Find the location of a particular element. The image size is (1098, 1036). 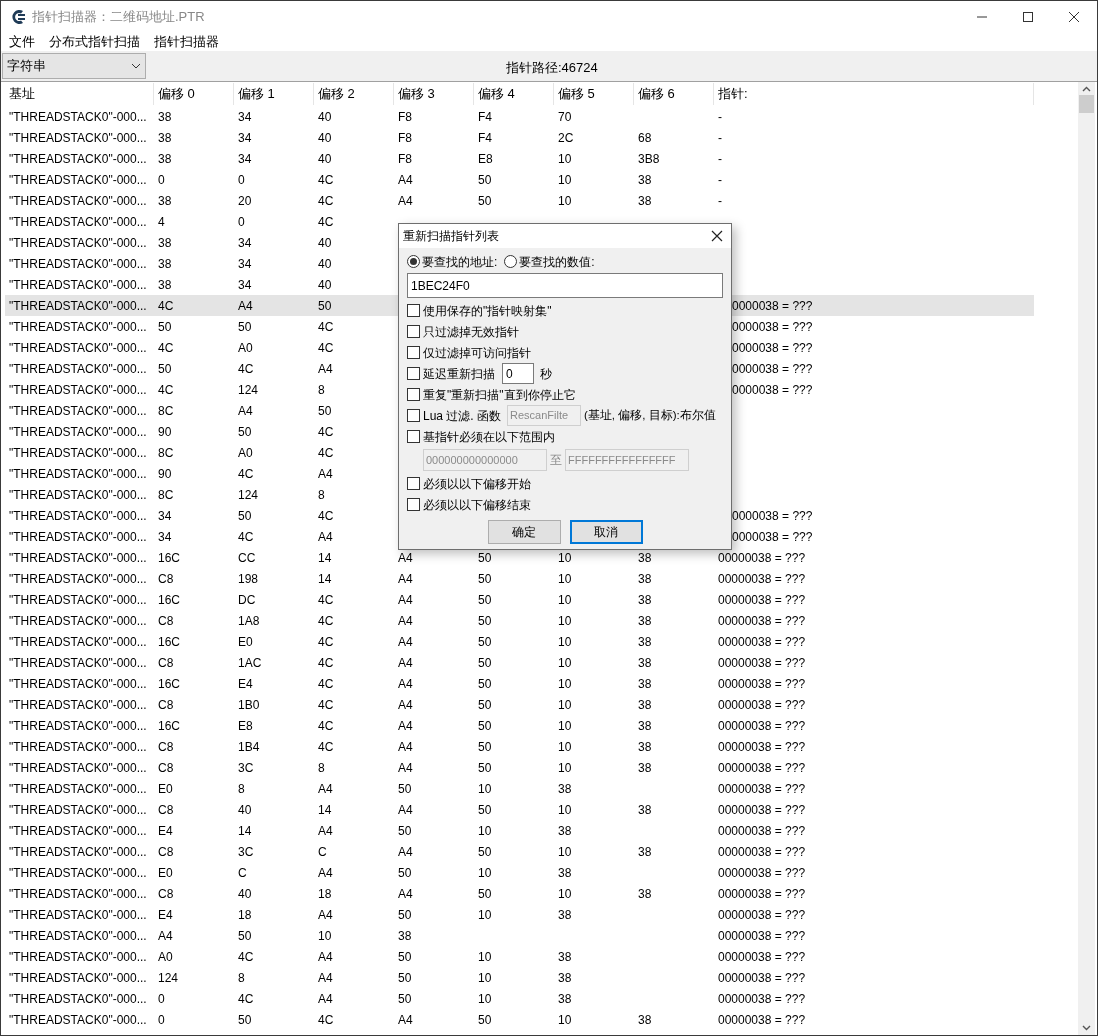

table-cell-text: A0 is located at coordinates (245, 453).